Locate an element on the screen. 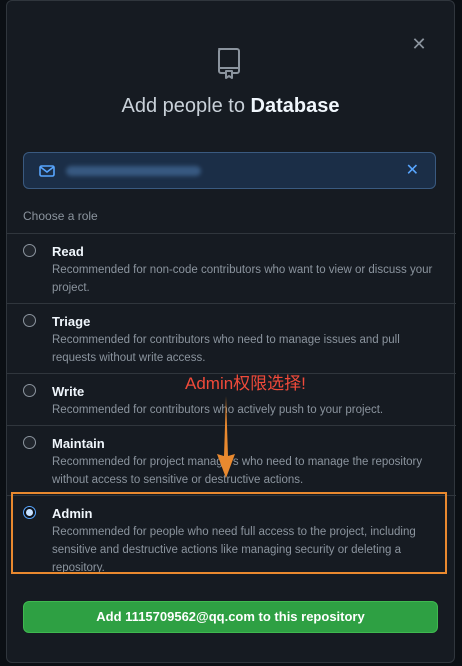 This screenshot has height=666, width=462. choose-role-heading: Choose a role is located at coordinates (60, 216).